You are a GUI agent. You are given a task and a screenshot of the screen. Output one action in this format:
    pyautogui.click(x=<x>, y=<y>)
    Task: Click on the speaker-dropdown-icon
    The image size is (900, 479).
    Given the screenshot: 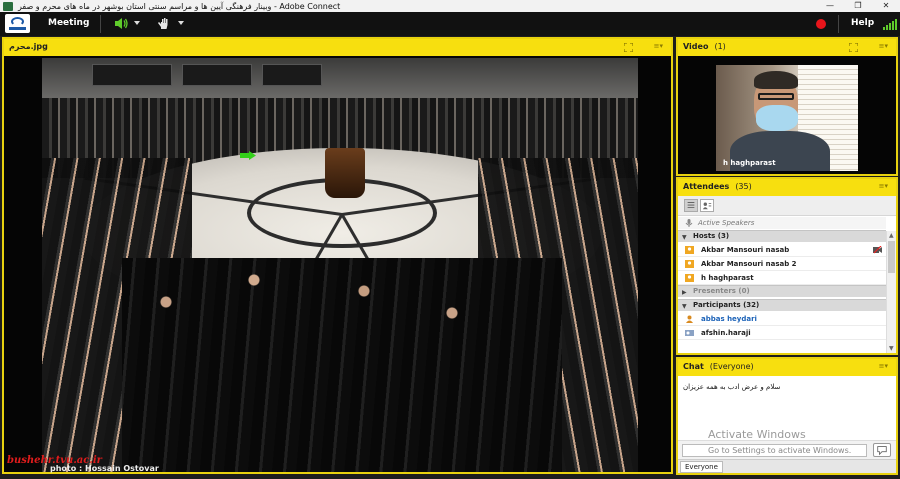 What is the action you would take?
    pyautogui.click(x=137, y=23)
    